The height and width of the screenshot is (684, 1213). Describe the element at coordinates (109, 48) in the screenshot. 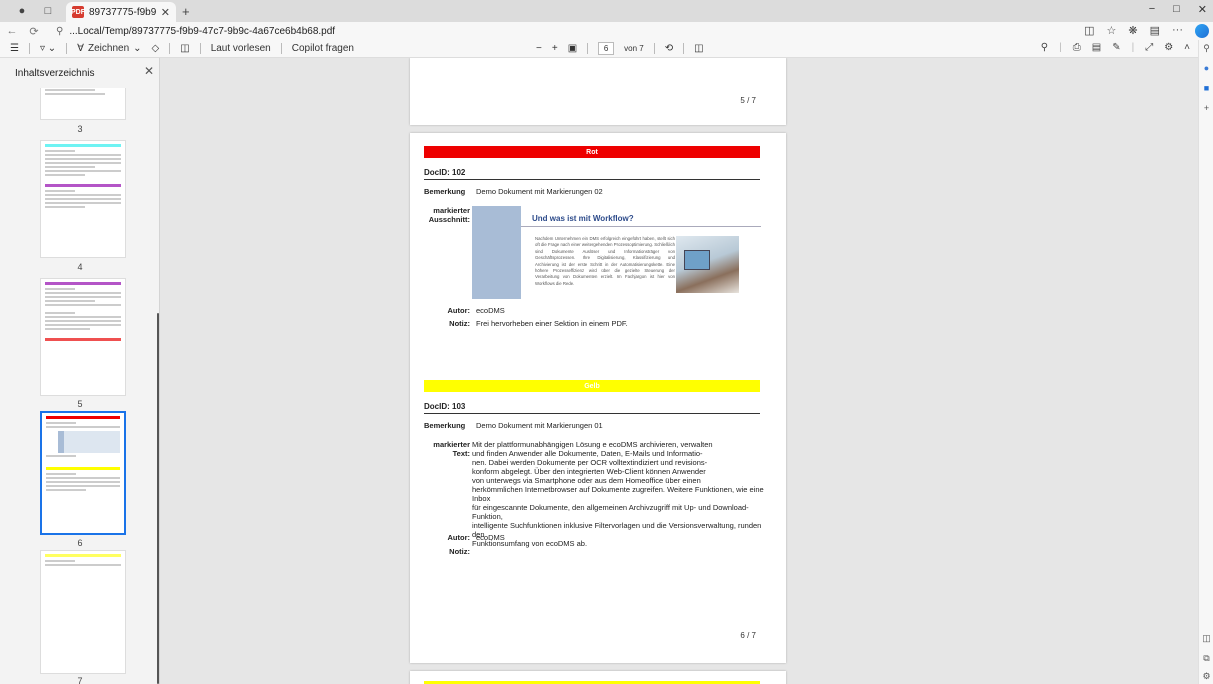

I see `draw-button: ∀ Zeichnen ⌄` at that location.